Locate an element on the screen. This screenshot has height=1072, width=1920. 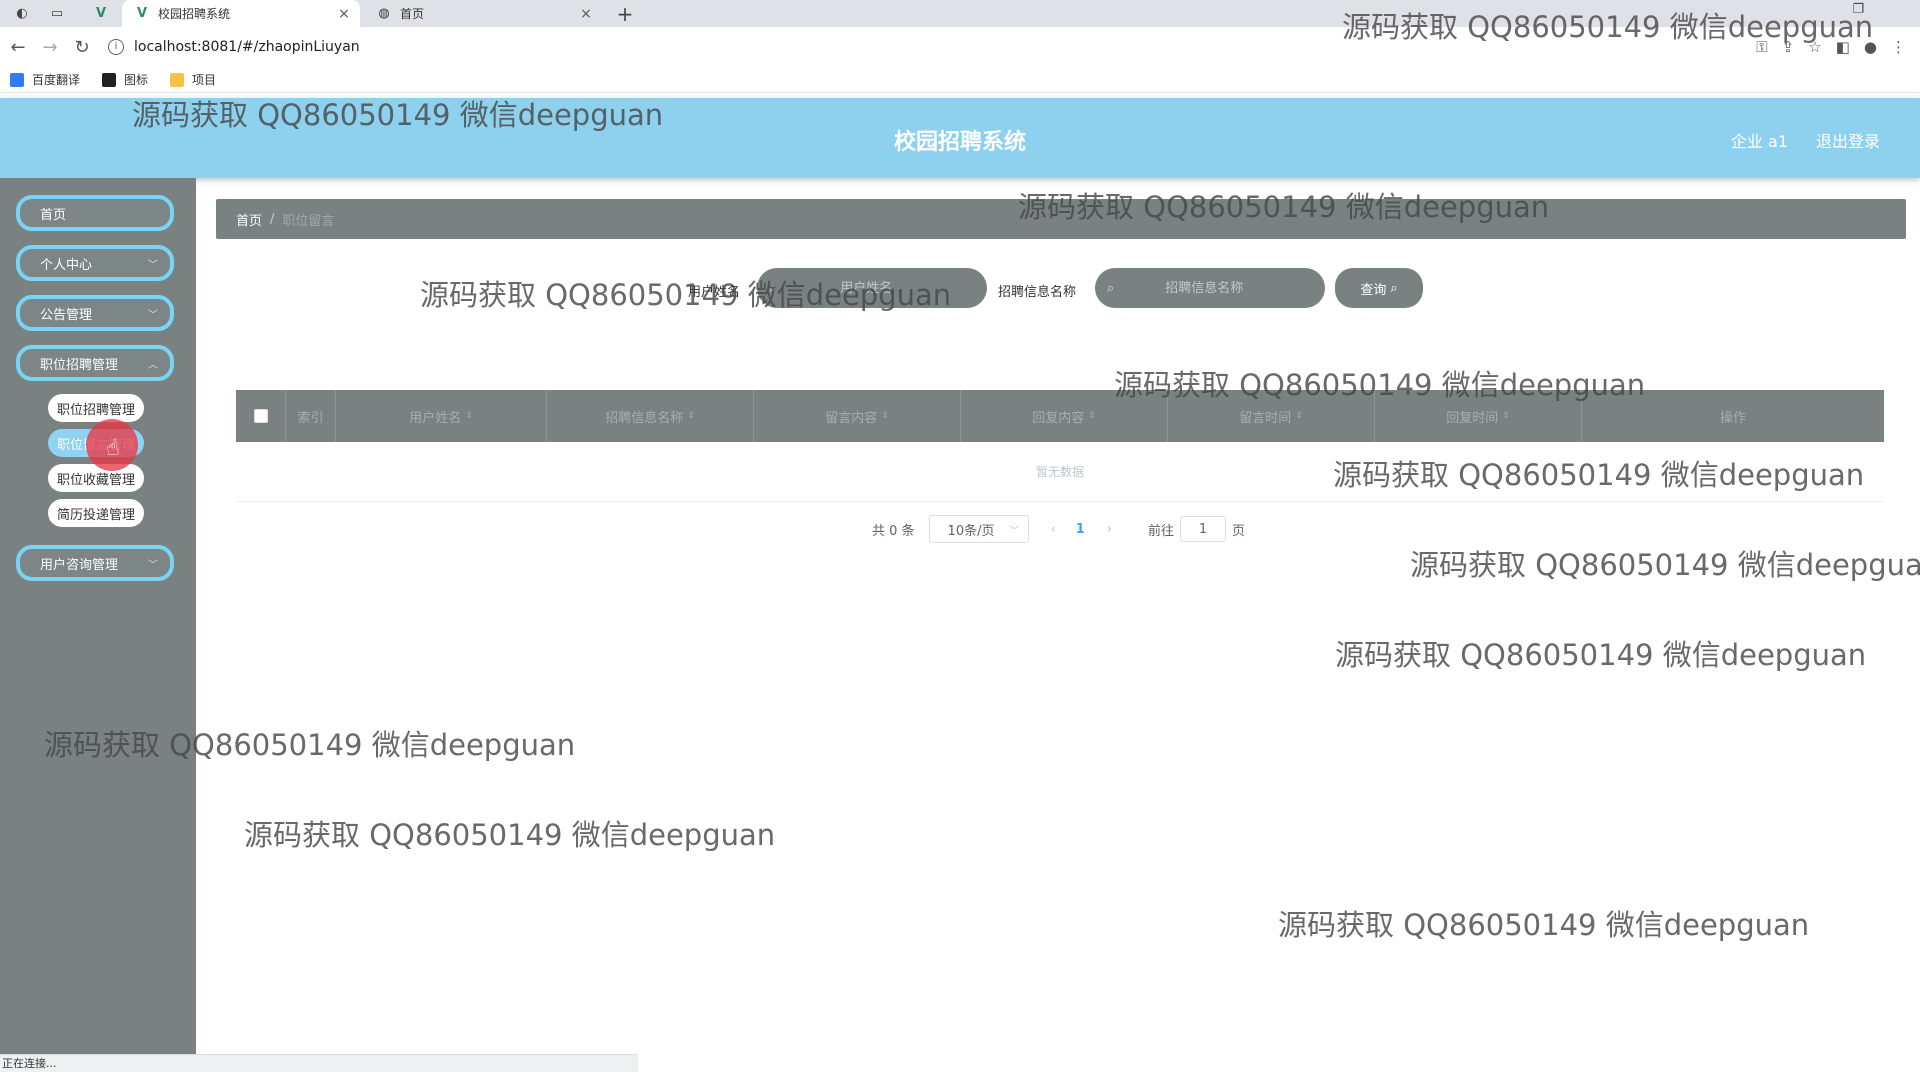
column-header: 操作 is located at coordinates (1732, 418).